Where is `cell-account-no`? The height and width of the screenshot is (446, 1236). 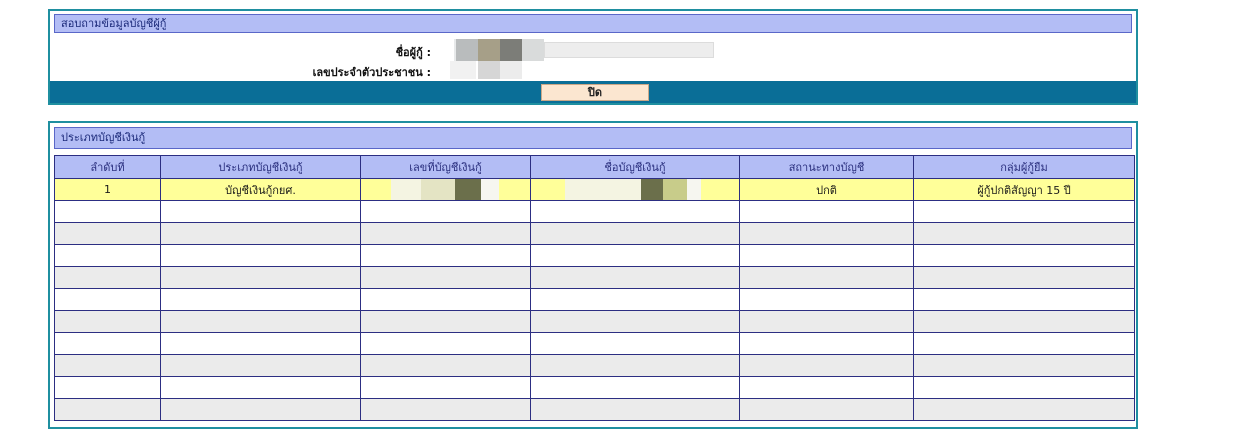
cell-account-no is located at coordinates (445, 189).